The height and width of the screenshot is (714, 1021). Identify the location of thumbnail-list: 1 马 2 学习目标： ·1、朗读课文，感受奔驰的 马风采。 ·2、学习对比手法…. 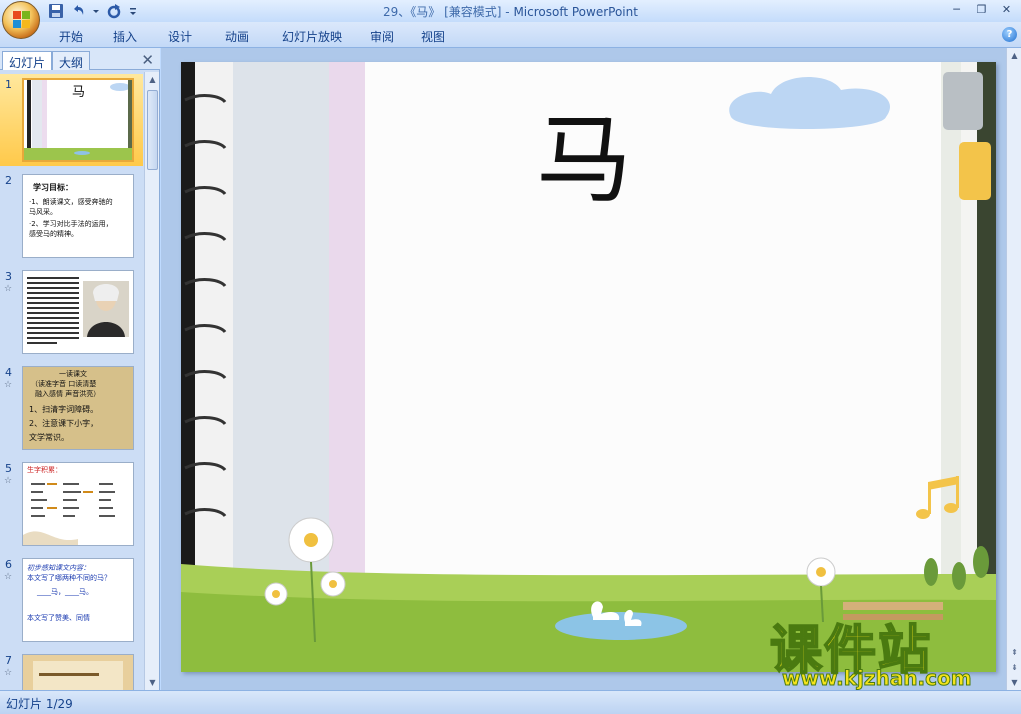
(71, 381).